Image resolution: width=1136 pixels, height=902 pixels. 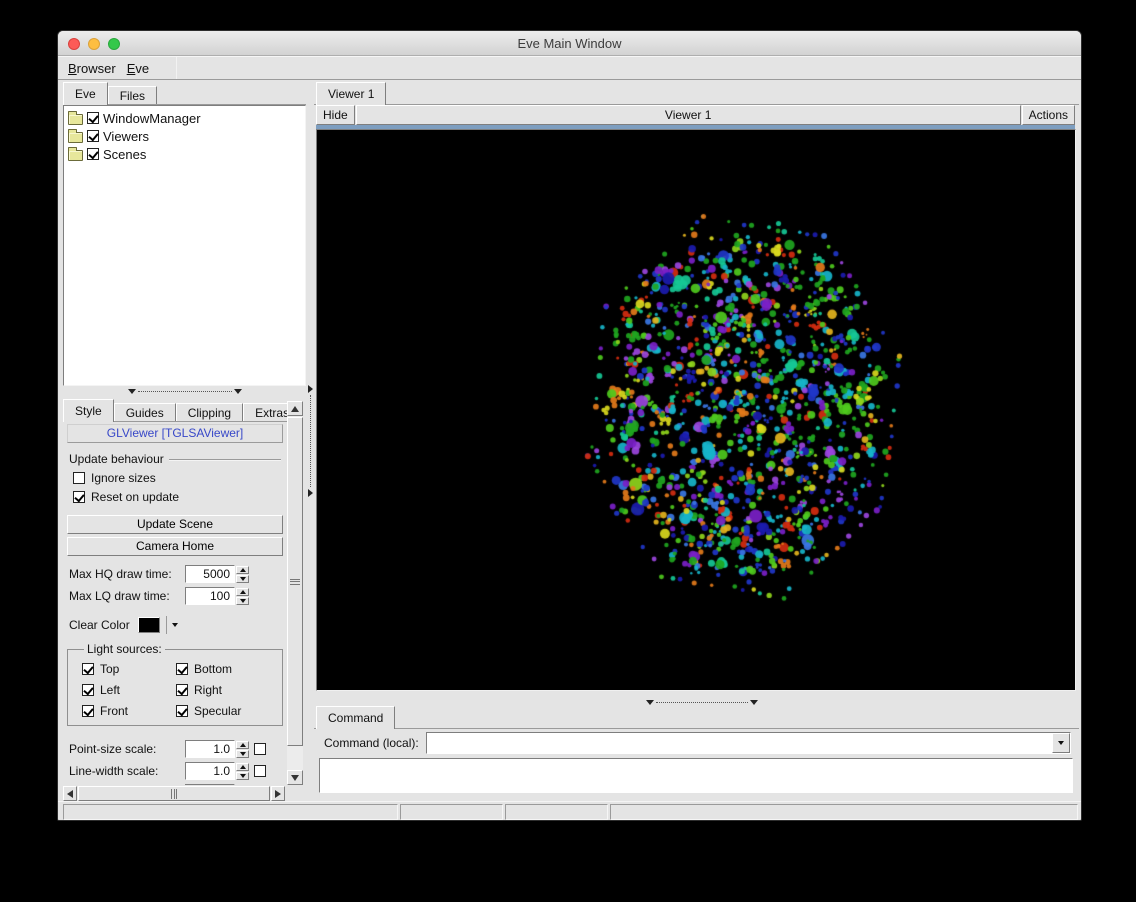 I want to click on maximize-button, so click(x=114, y=43).